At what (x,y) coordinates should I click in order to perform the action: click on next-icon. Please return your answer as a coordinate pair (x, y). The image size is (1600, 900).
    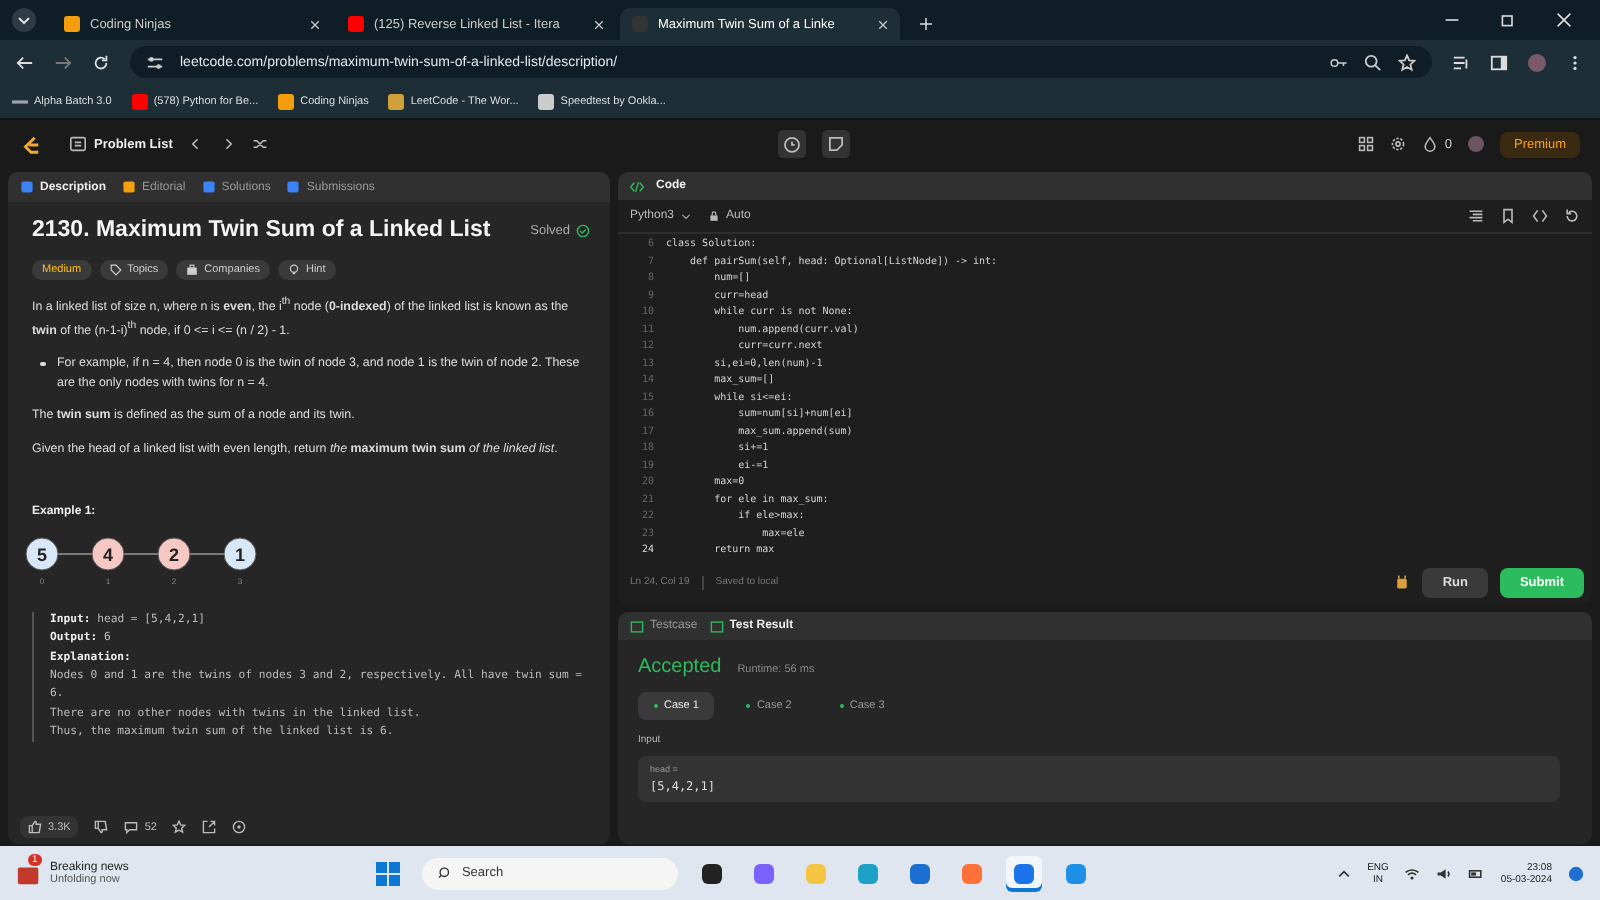
    Looking at the image, I should click on (228, 144).